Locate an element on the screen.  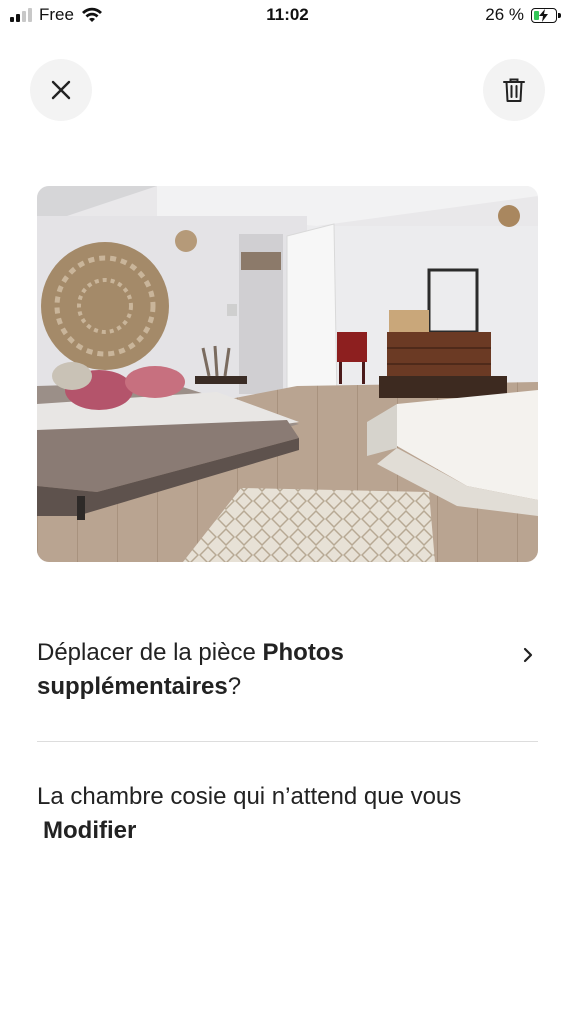
move-to-room-suffix: ? is located at coordinates (234, 686).